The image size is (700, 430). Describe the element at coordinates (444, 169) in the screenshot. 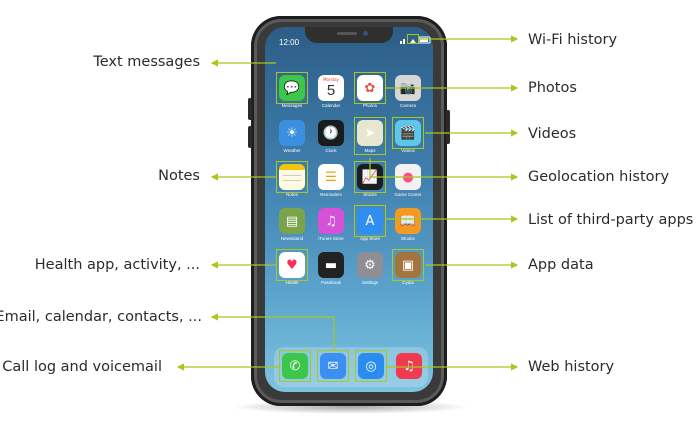

I see `line-geolocation` at that location.